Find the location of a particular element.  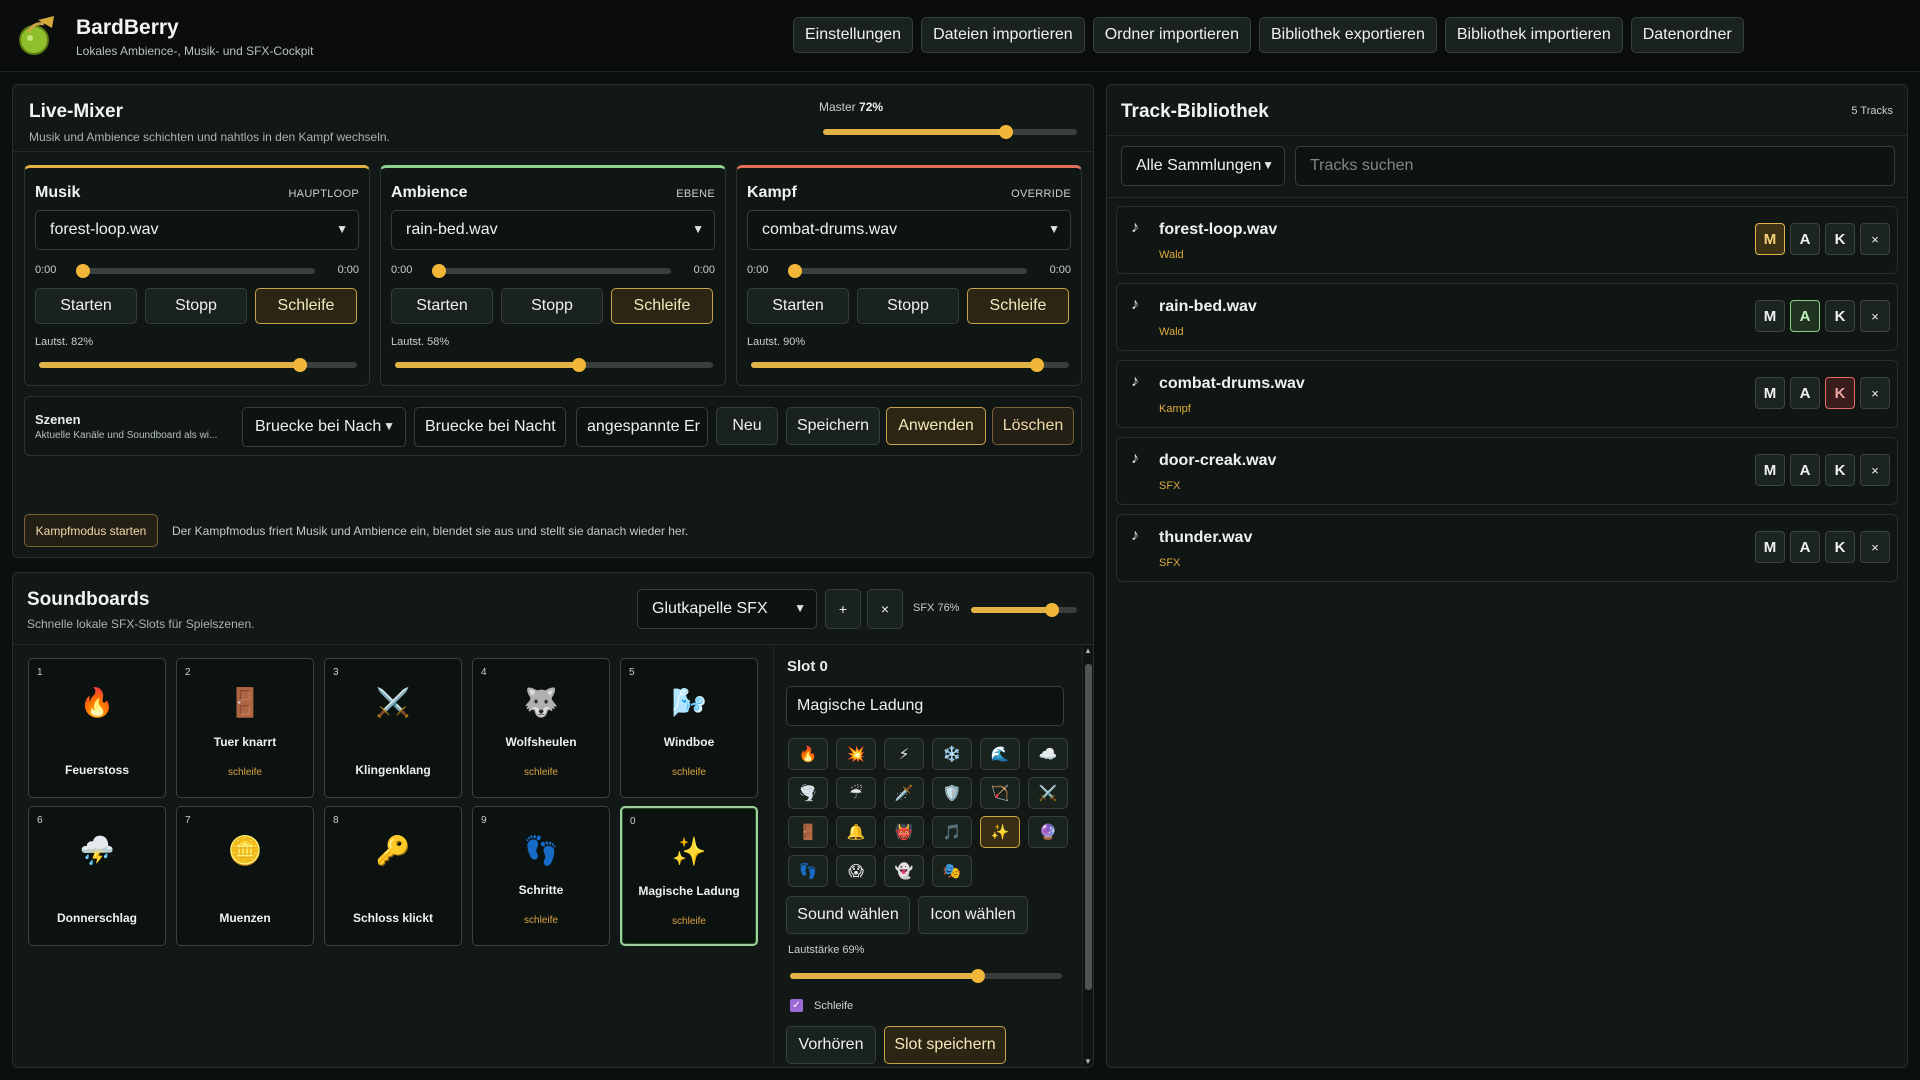

scrollbar-thumb is located at coordinates (1088, 827).